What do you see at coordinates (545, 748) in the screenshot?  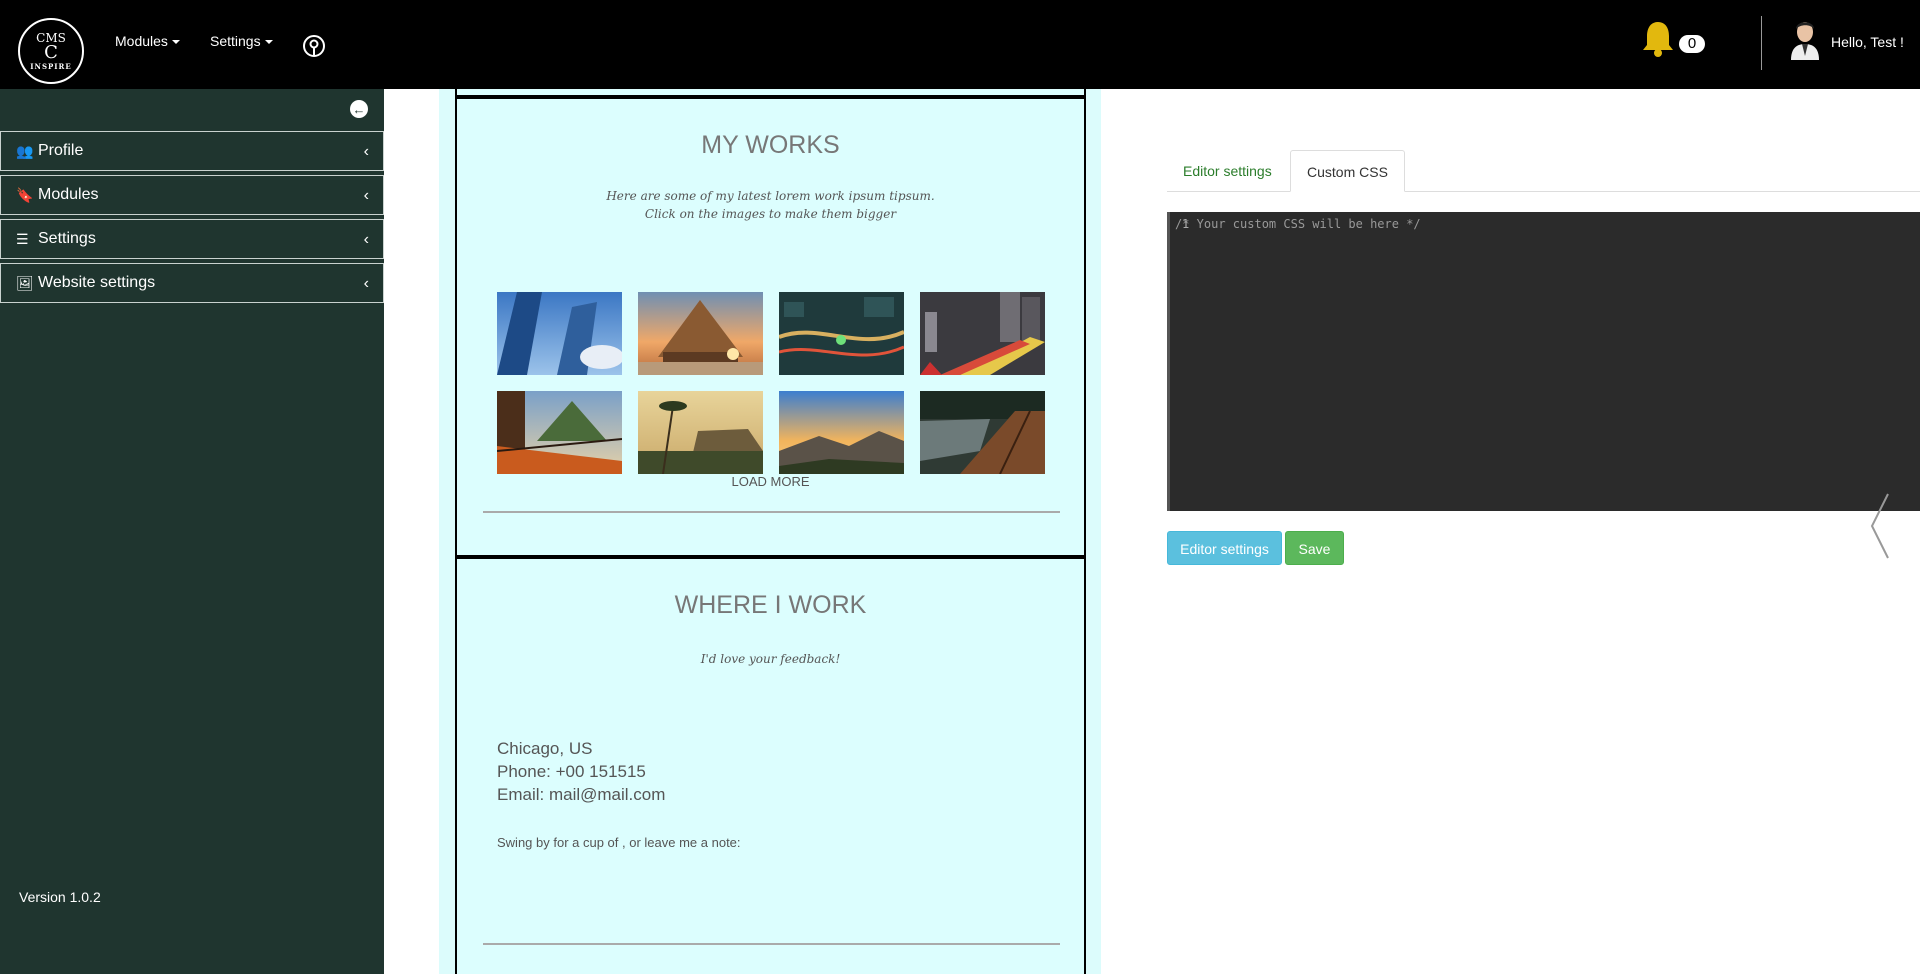 I see `contact-city: Chicago, US` at bounding box center [545, 748].